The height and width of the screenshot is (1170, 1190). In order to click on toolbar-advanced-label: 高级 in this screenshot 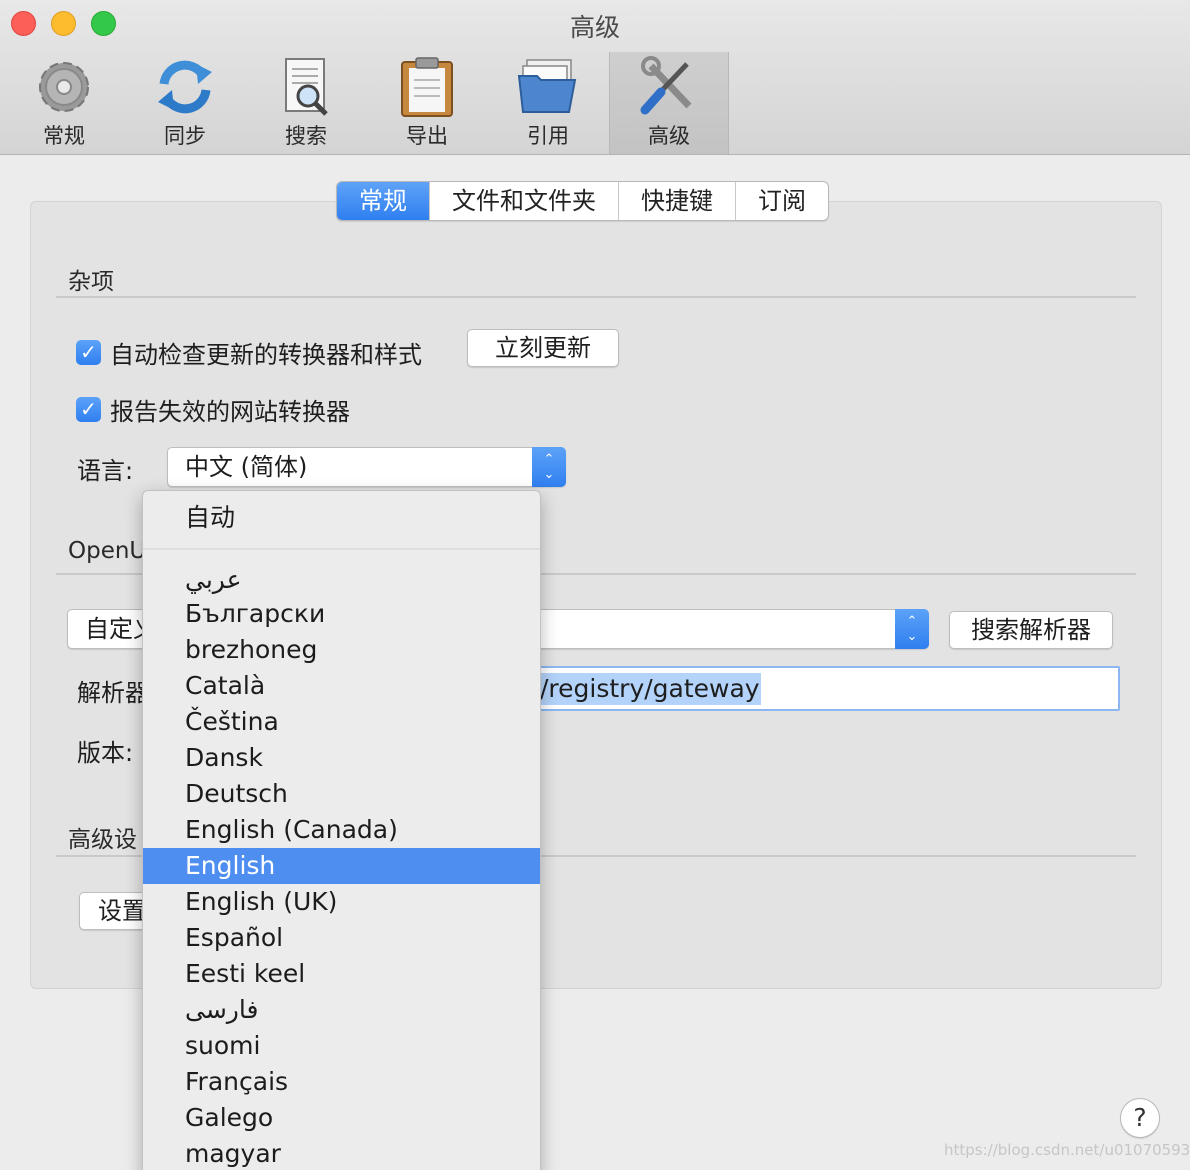, I will do `click(669, 136)`.